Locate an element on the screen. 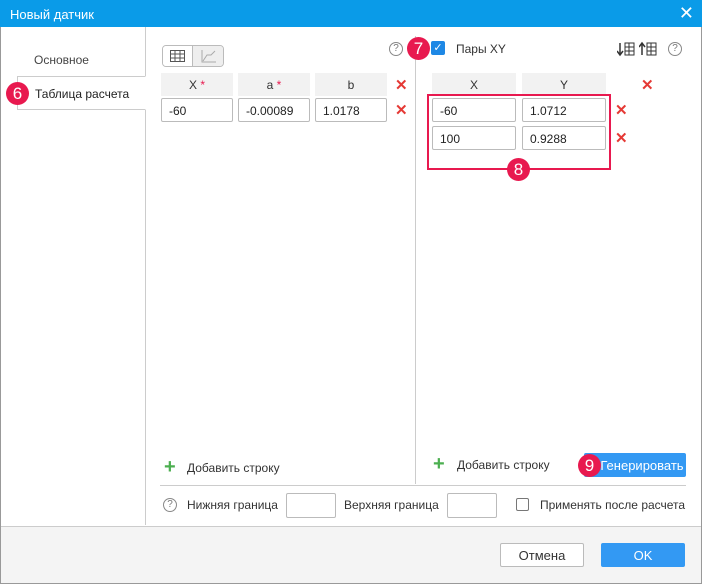  header-a: a * is located at coordinates (274, 84).